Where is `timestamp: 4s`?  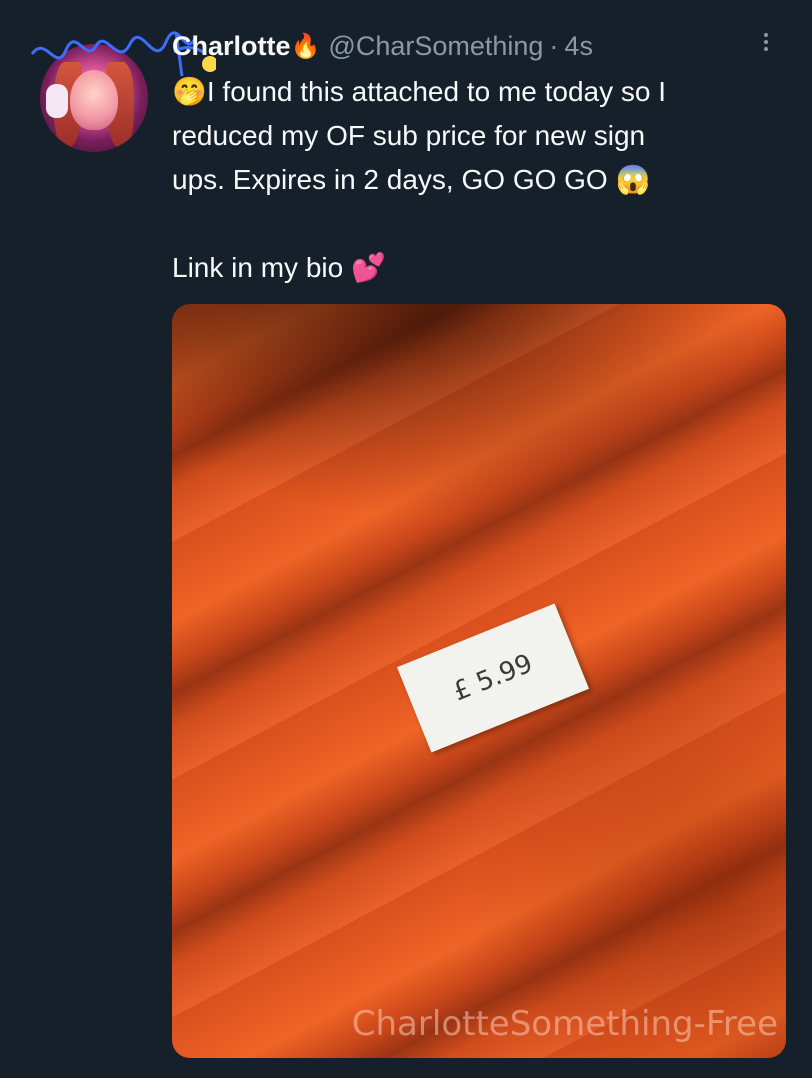 timestamp: 4s is located at coordinates (578, 46).